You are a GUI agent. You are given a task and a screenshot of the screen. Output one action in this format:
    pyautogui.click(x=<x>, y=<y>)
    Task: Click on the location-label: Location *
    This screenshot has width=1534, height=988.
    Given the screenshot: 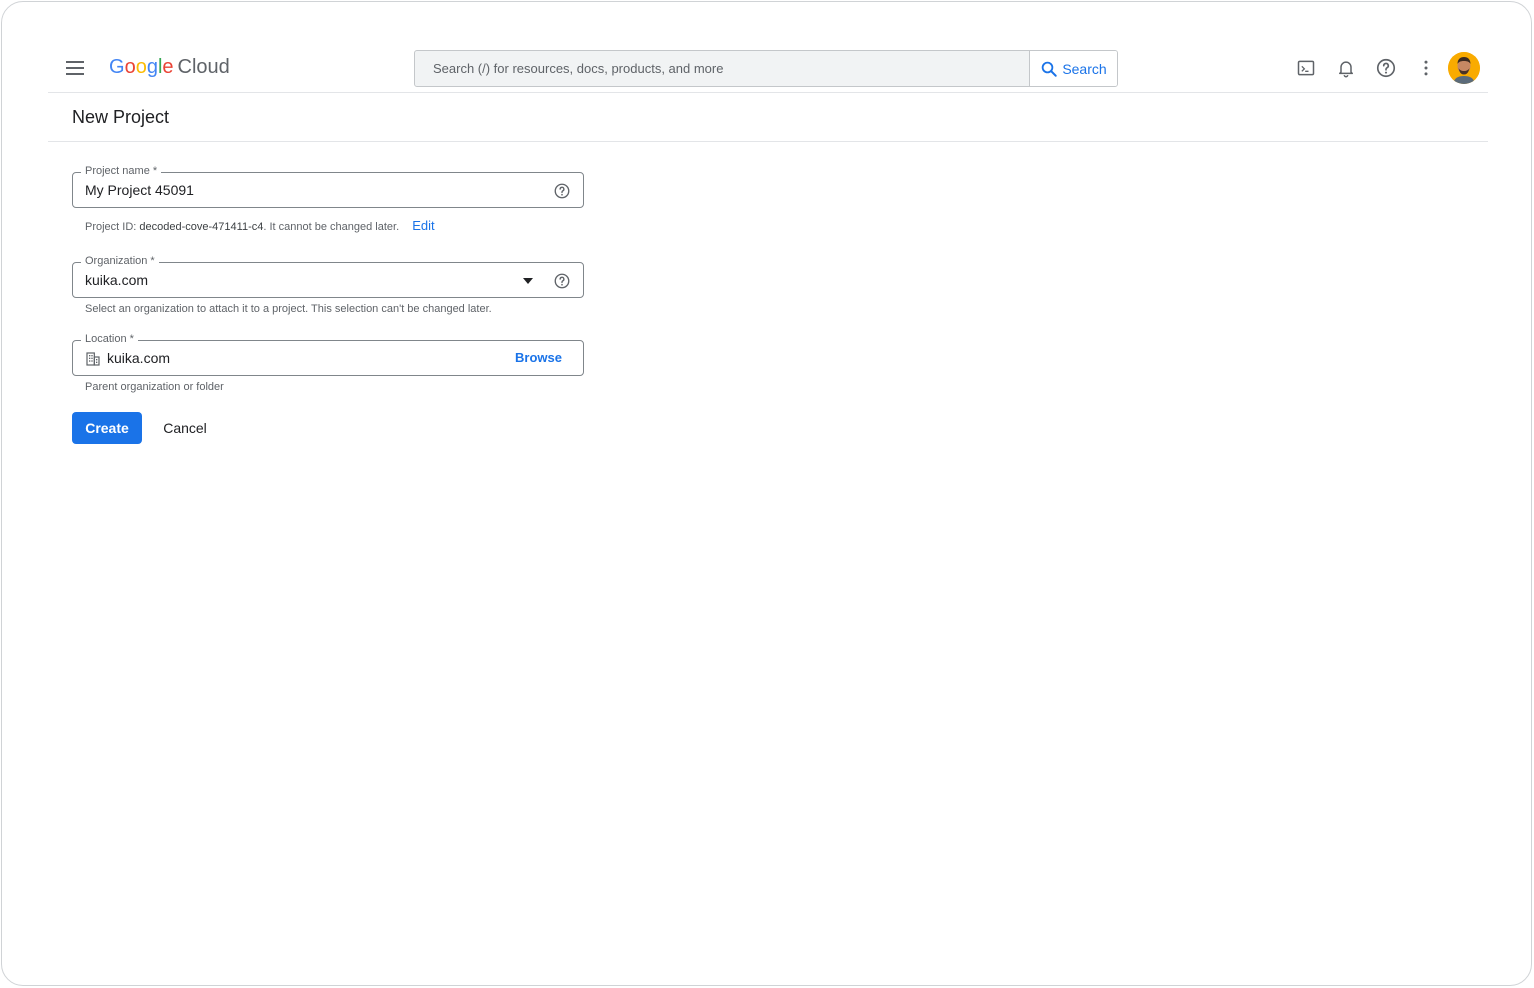 What is the action you would take?
    pyautogui.click(x=109, y=339)
    